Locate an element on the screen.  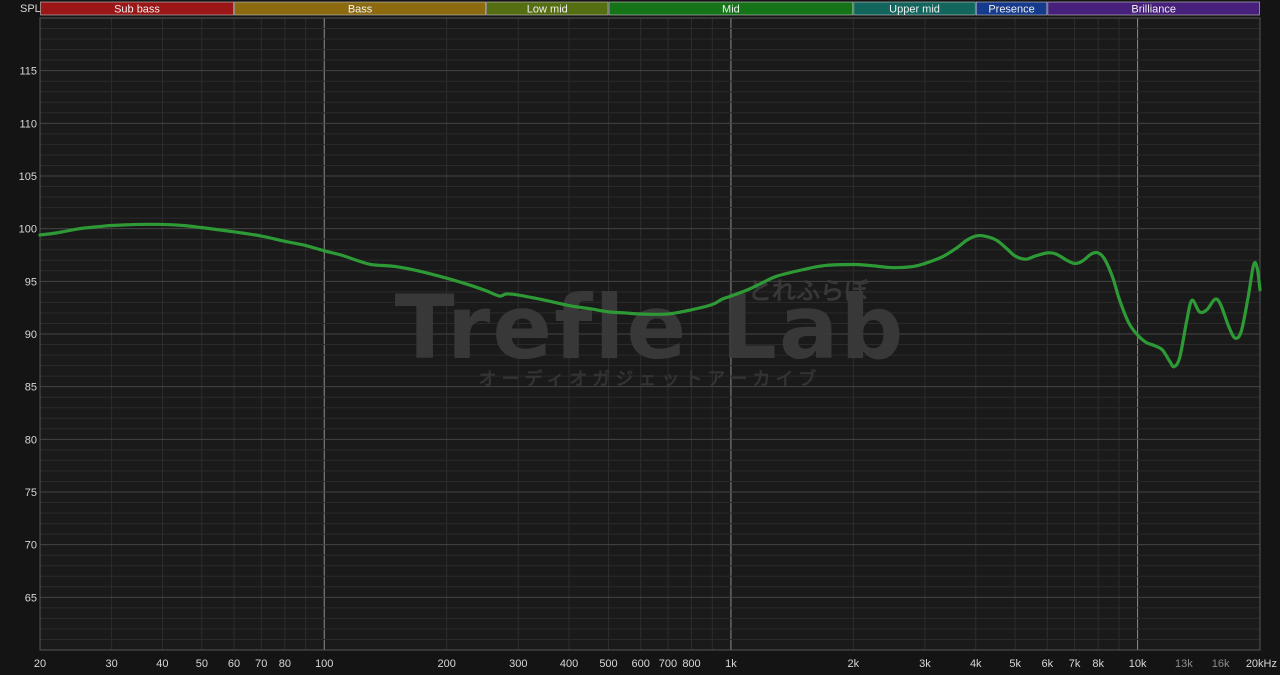
x-tick-label: 30 is located at coordinates (111, 664).